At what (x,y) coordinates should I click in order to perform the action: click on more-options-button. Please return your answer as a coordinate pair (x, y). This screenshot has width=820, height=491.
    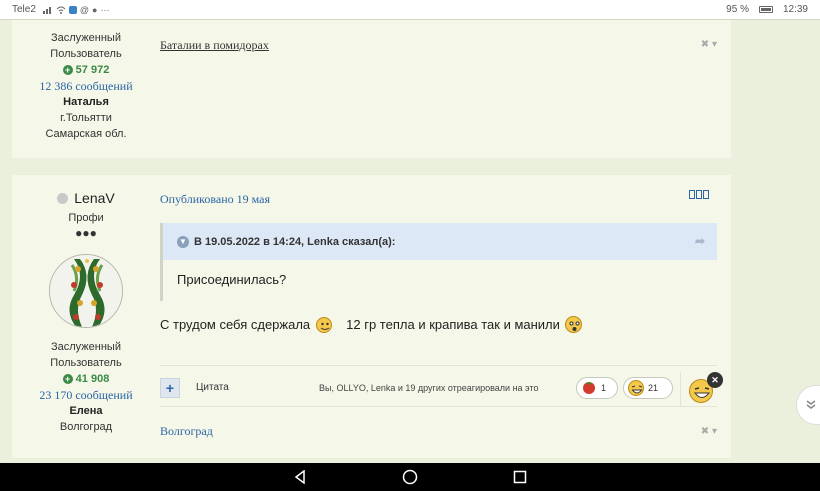
    Looking at the image, I should click on (699, 196).